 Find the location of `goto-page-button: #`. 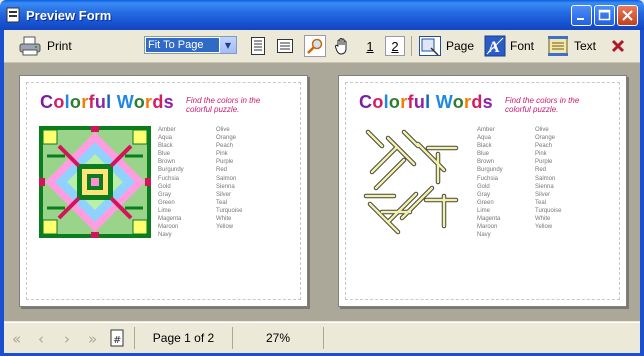

goto-page-button: # is located at coordinates (117, 339).